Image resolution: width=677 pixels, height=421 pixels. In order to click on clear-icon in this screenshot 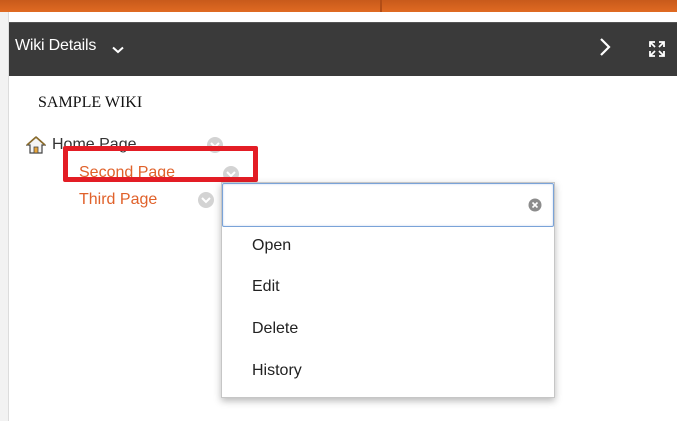, I will do `click(535, 207)`.